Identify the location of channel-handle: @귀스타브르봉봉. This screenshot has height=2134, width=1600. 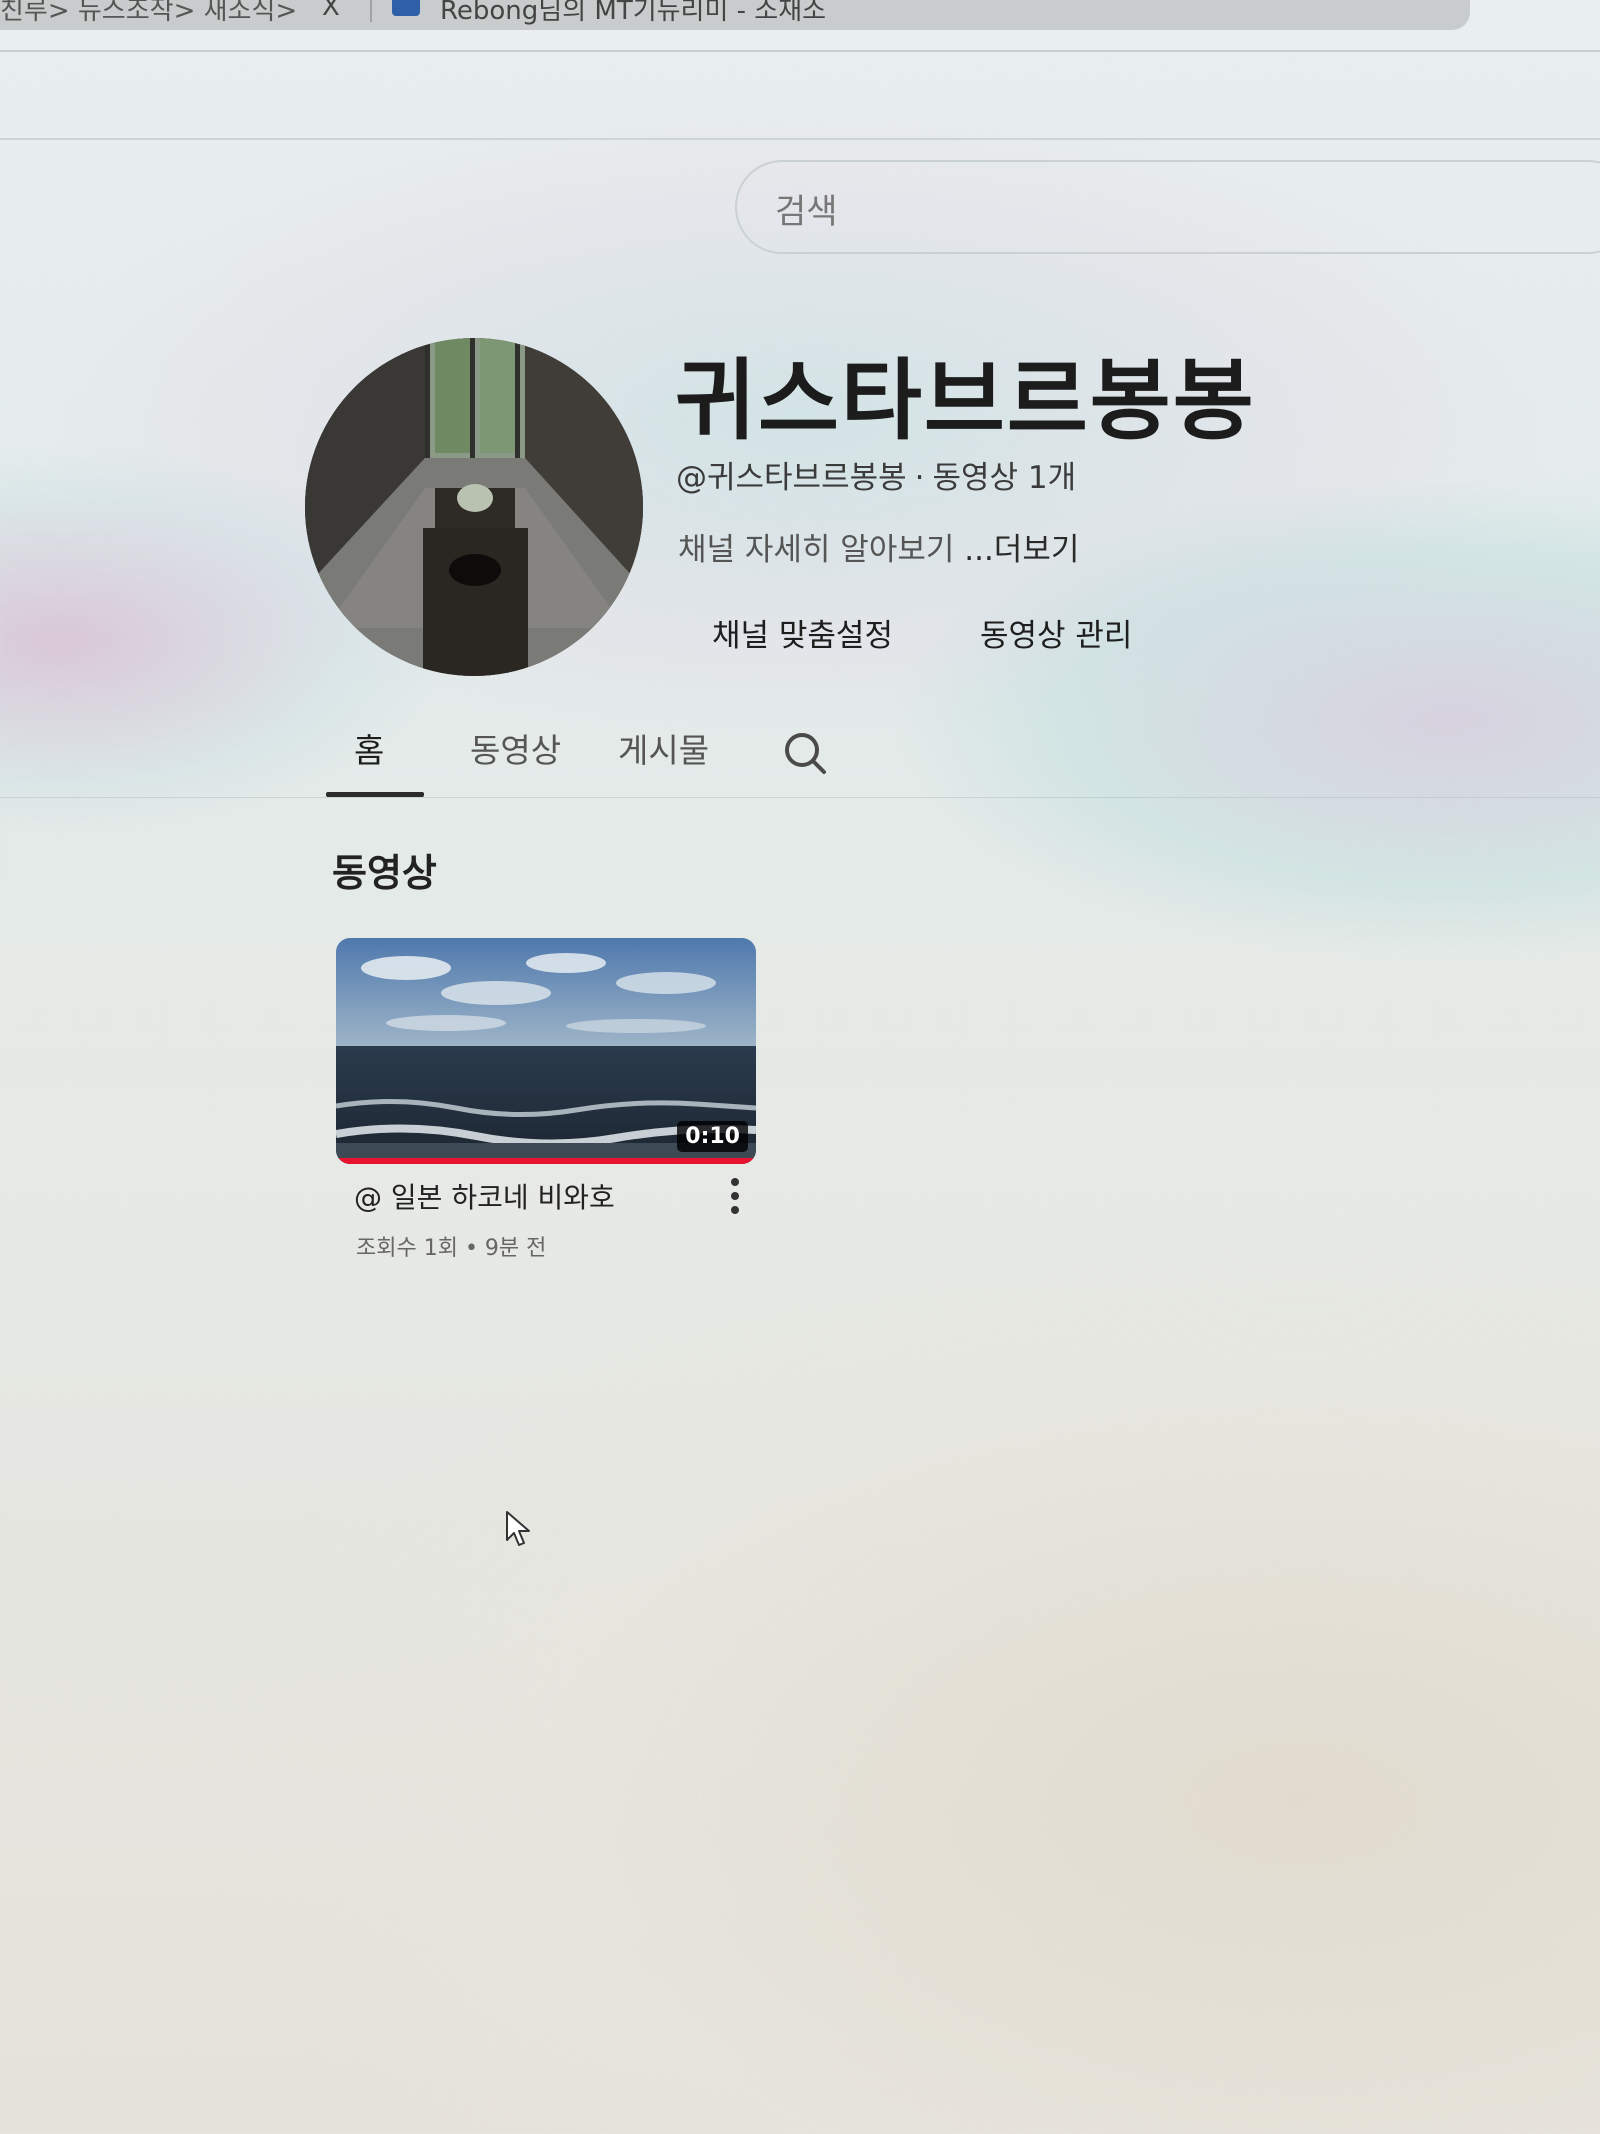
(791, 478).